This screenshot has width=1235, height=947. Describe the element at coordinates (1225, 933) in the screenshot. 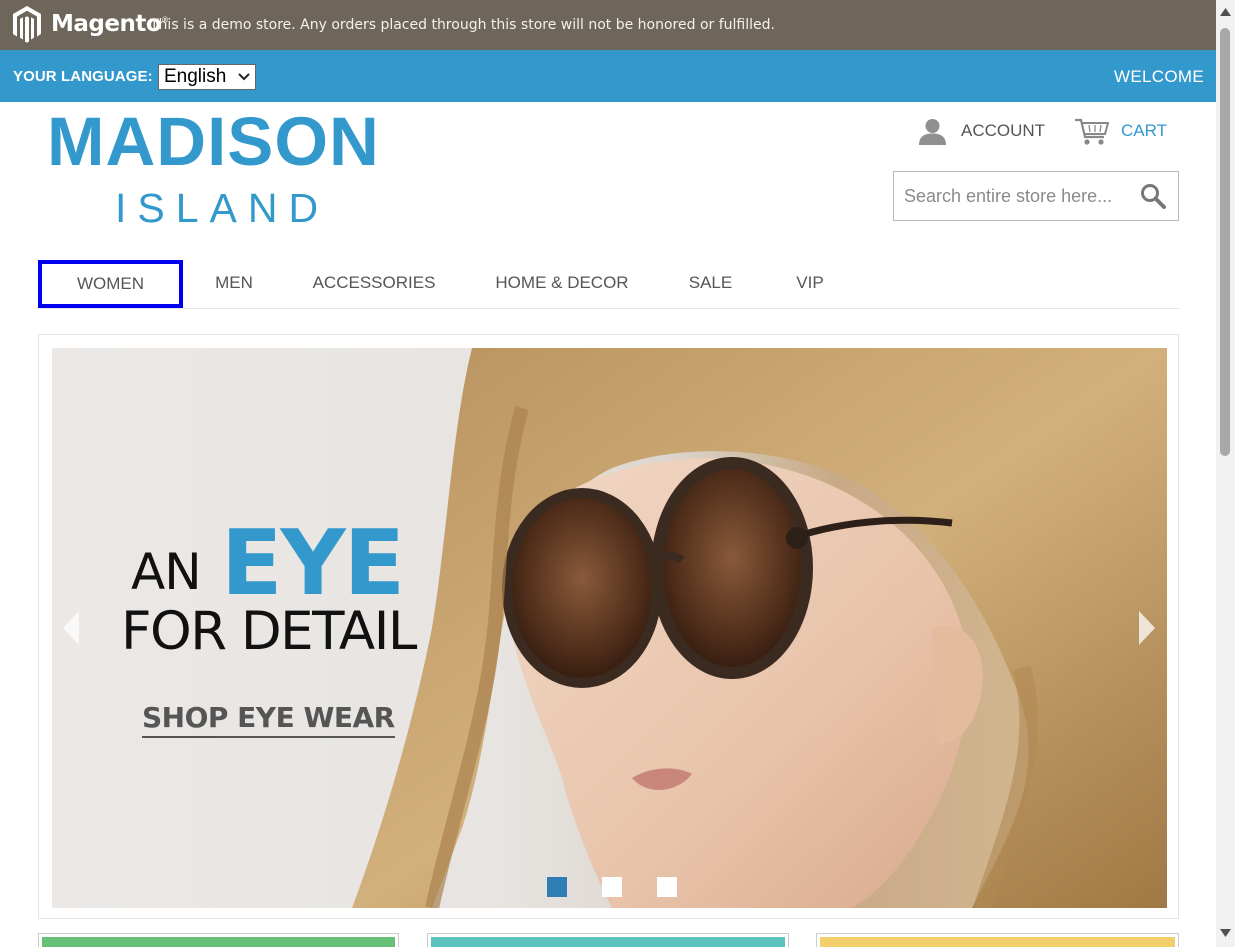

I see `scroll-down-icon` at that location.